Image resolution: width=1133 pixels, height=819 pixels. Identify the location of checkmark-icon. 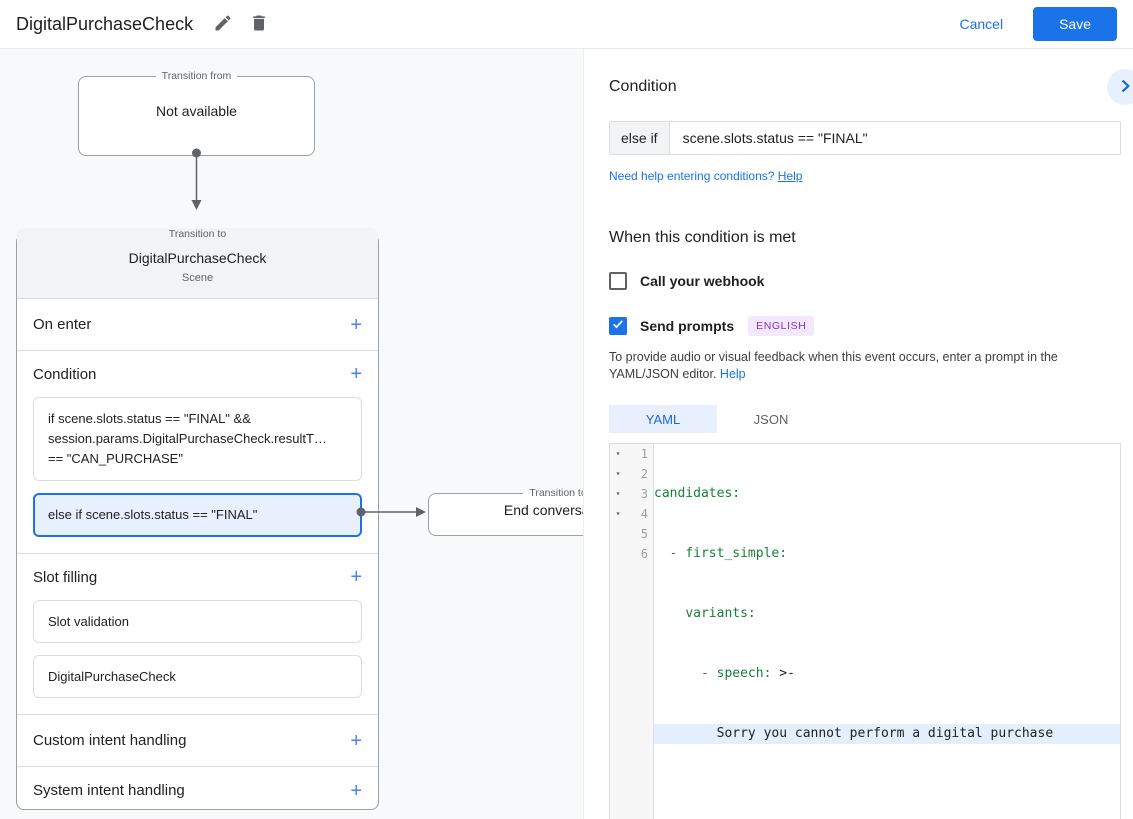
(618, 326).